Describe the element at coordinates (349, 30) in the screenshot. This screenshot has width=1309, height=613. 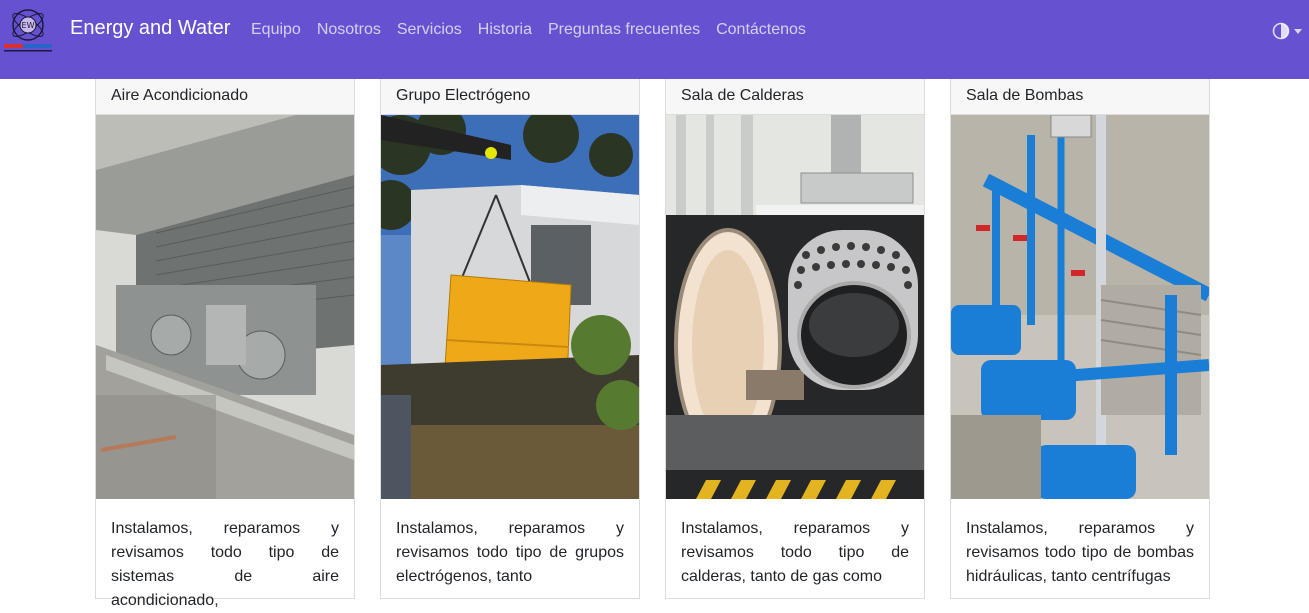
I see `nav-link-nosotros: Nosotros` at that location.